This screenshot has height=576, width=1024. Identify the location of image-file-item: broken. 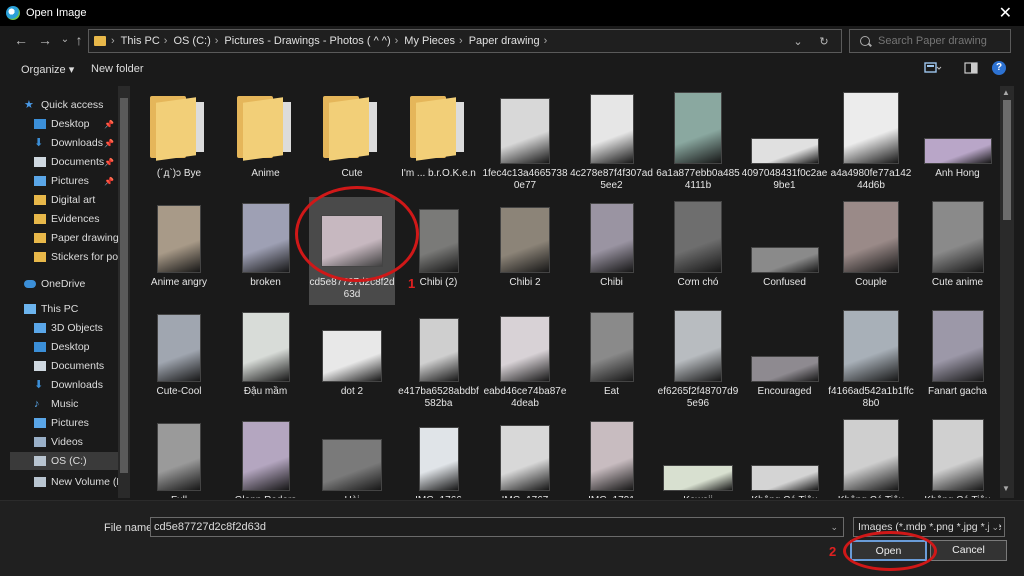
(266, 251).